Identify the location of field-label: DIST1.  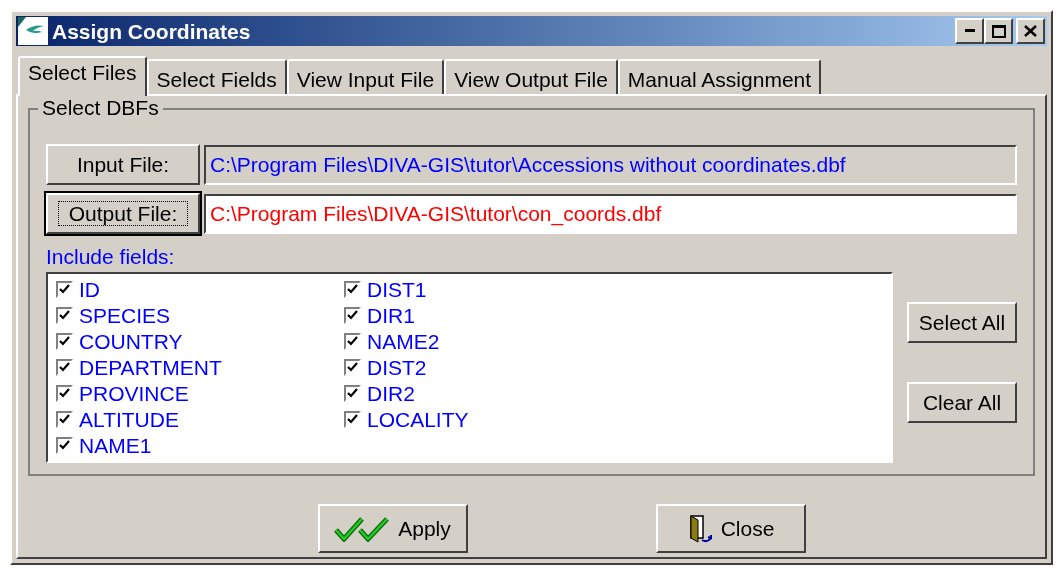
(397, 289).